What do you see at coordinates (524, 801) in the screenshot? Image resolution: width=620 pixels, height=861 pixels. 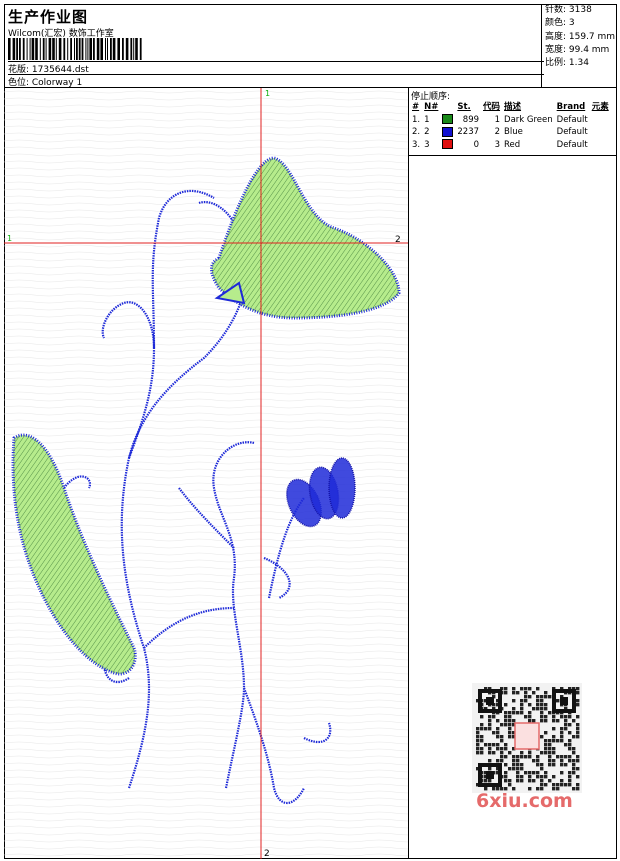 I see `watermark-text: 6xiu.com` at bounding box center [524, 801].